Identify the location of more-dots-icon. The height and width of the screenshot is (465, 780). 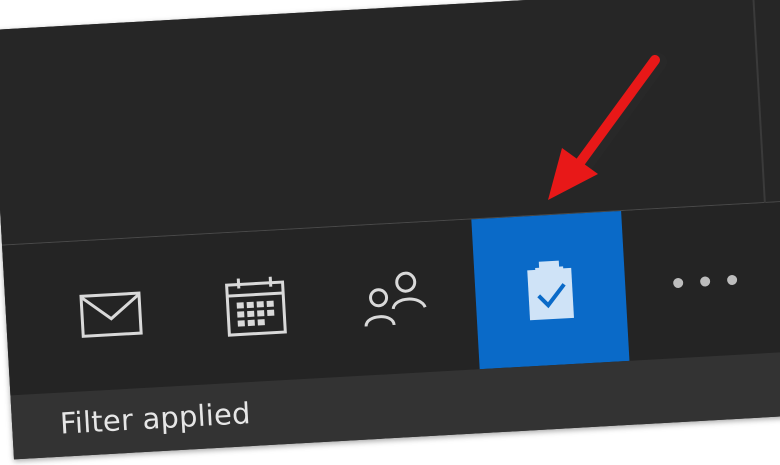
(705, 281).